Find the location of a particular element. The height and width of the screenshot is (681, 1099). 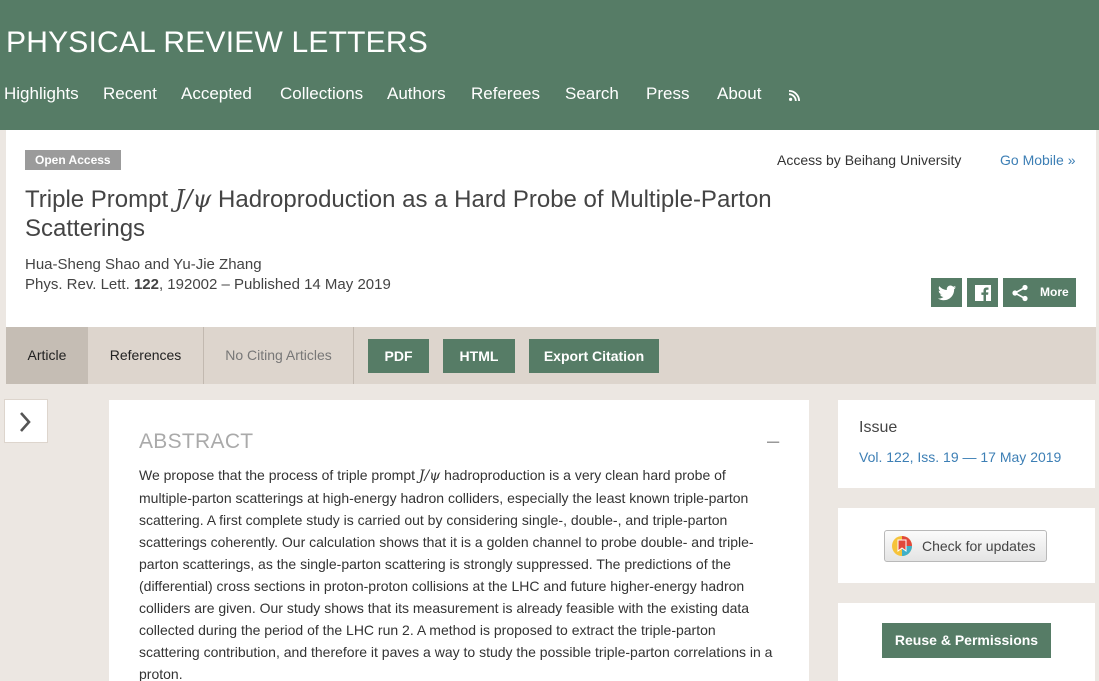

abstract-heading: ABSTRACT is located at coordinates (196, 441).